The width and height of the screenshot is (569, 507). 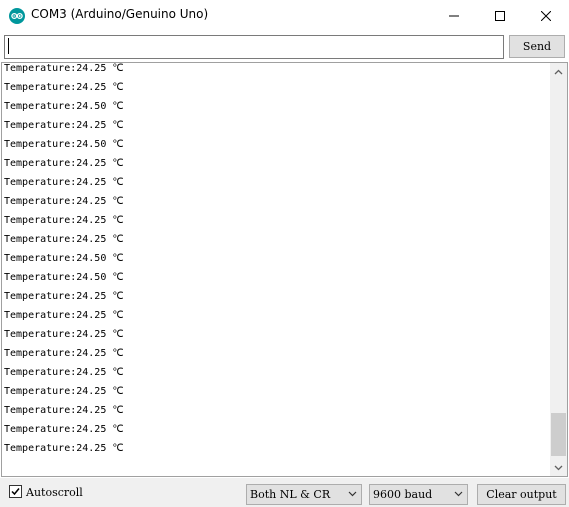 I want to click on chevron-up-icon, so click(x=558, y=71).